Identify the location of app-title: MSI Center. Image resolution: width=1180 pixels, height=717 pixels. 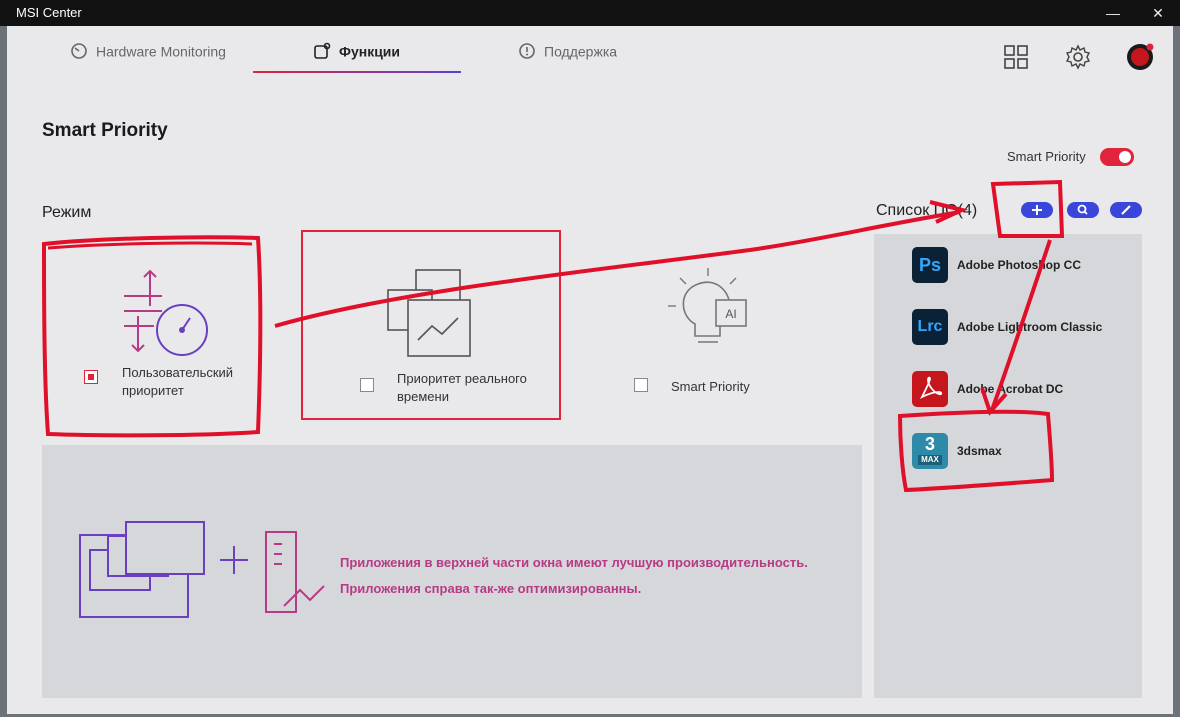
(49, 12).